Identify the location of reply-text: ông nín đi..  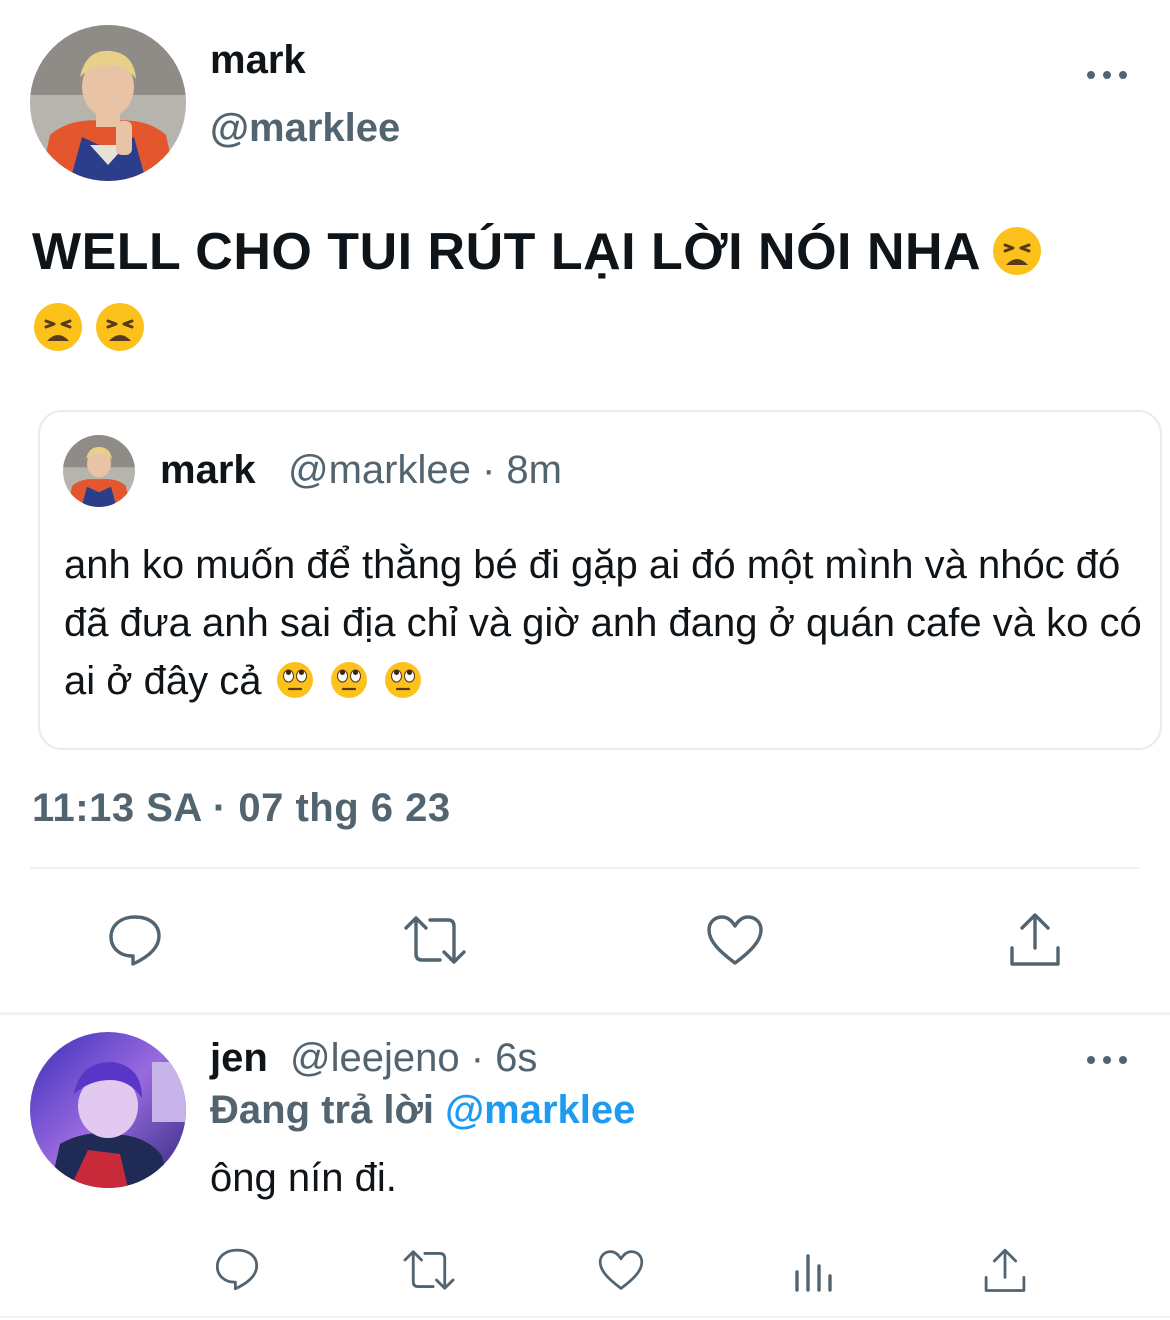
(303, 1178).